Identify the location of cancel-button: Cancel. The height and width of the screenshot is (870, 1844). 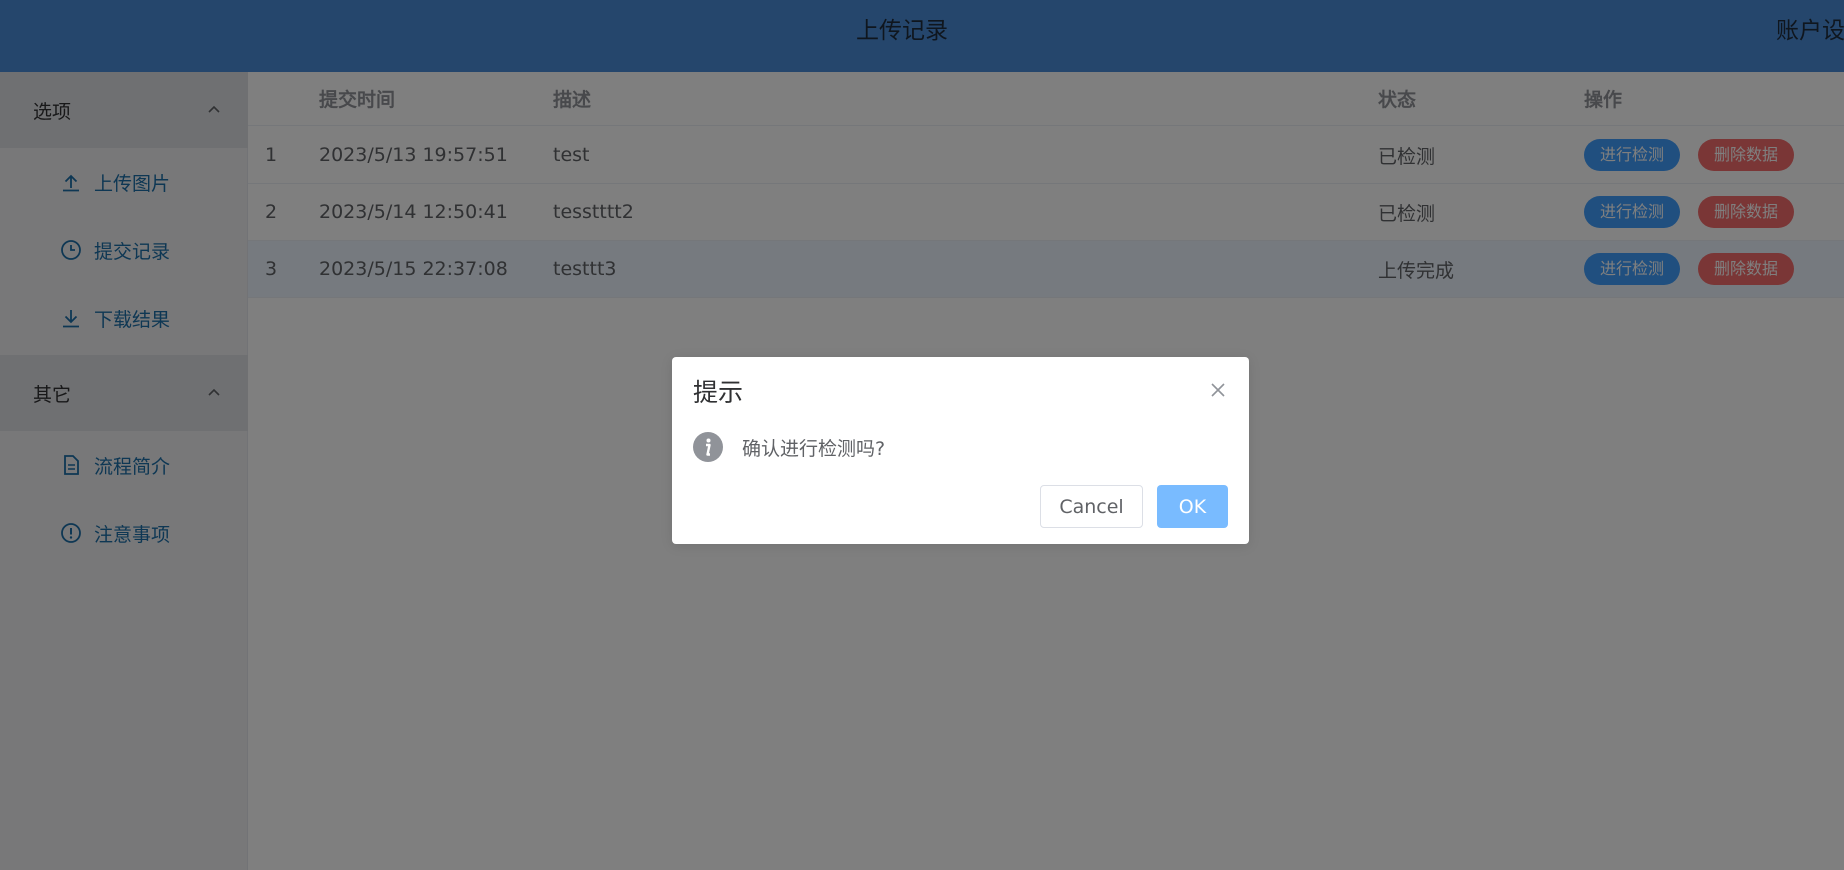
(1091, 506).